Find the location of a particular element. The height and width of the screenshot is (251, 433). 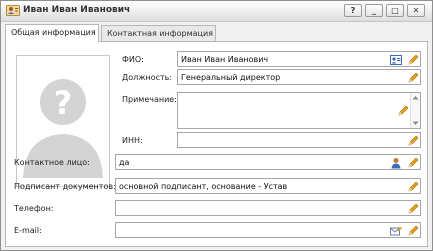

email-field is located at coordinates (268, 230).